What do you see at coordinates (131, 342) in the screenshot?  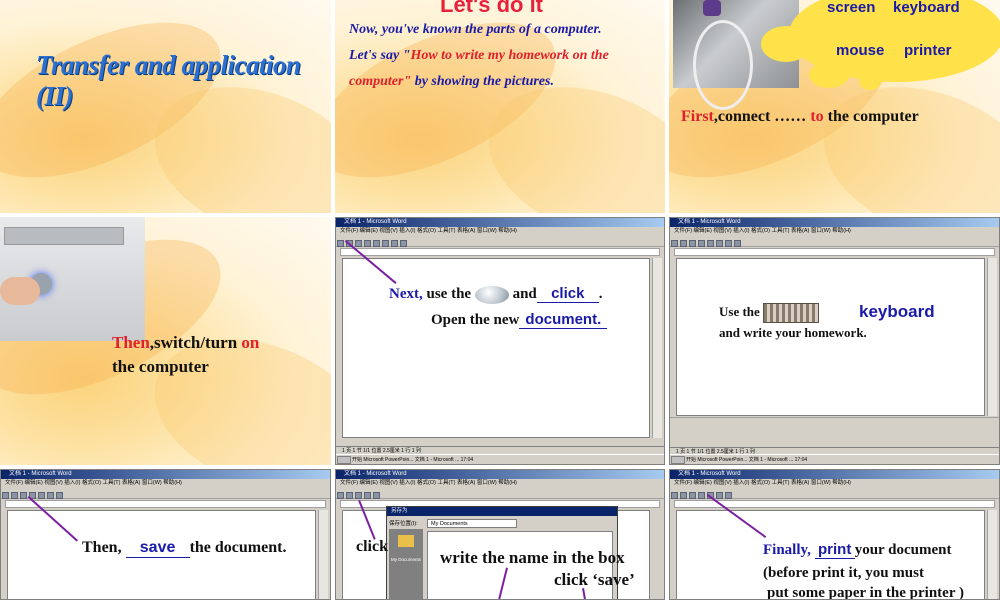 I see `then-word: Then` at bounding box center [131, 342].